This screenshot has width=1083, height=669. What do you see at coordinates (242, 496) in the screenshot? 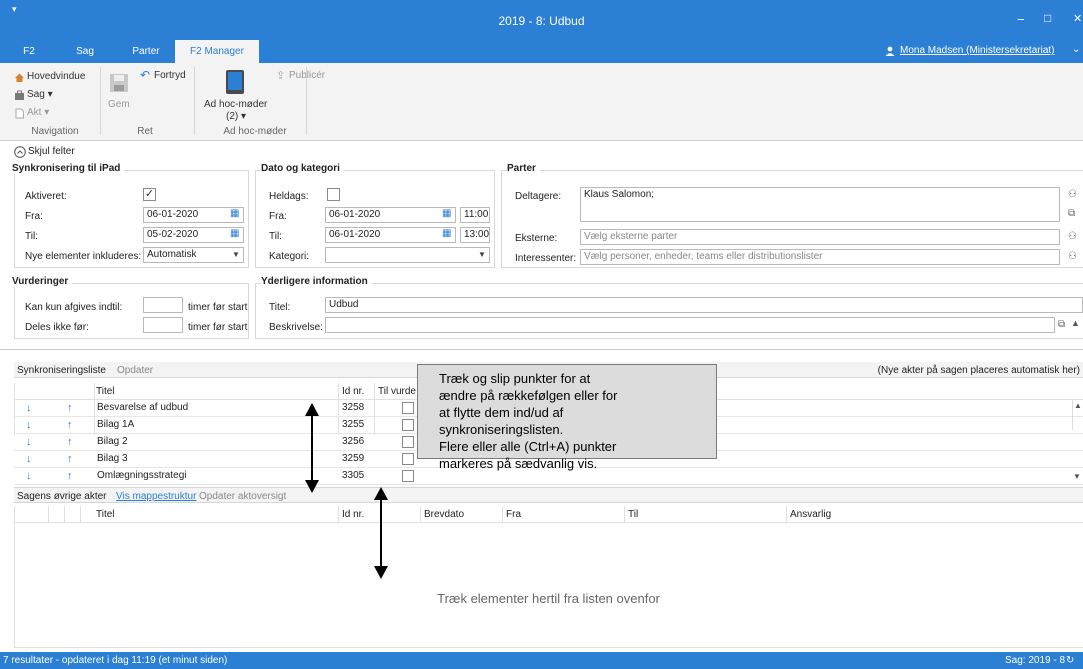
I see `opdater-aktoversigt-link: Opdater aktoversigt` at bounding box center [242, 496].